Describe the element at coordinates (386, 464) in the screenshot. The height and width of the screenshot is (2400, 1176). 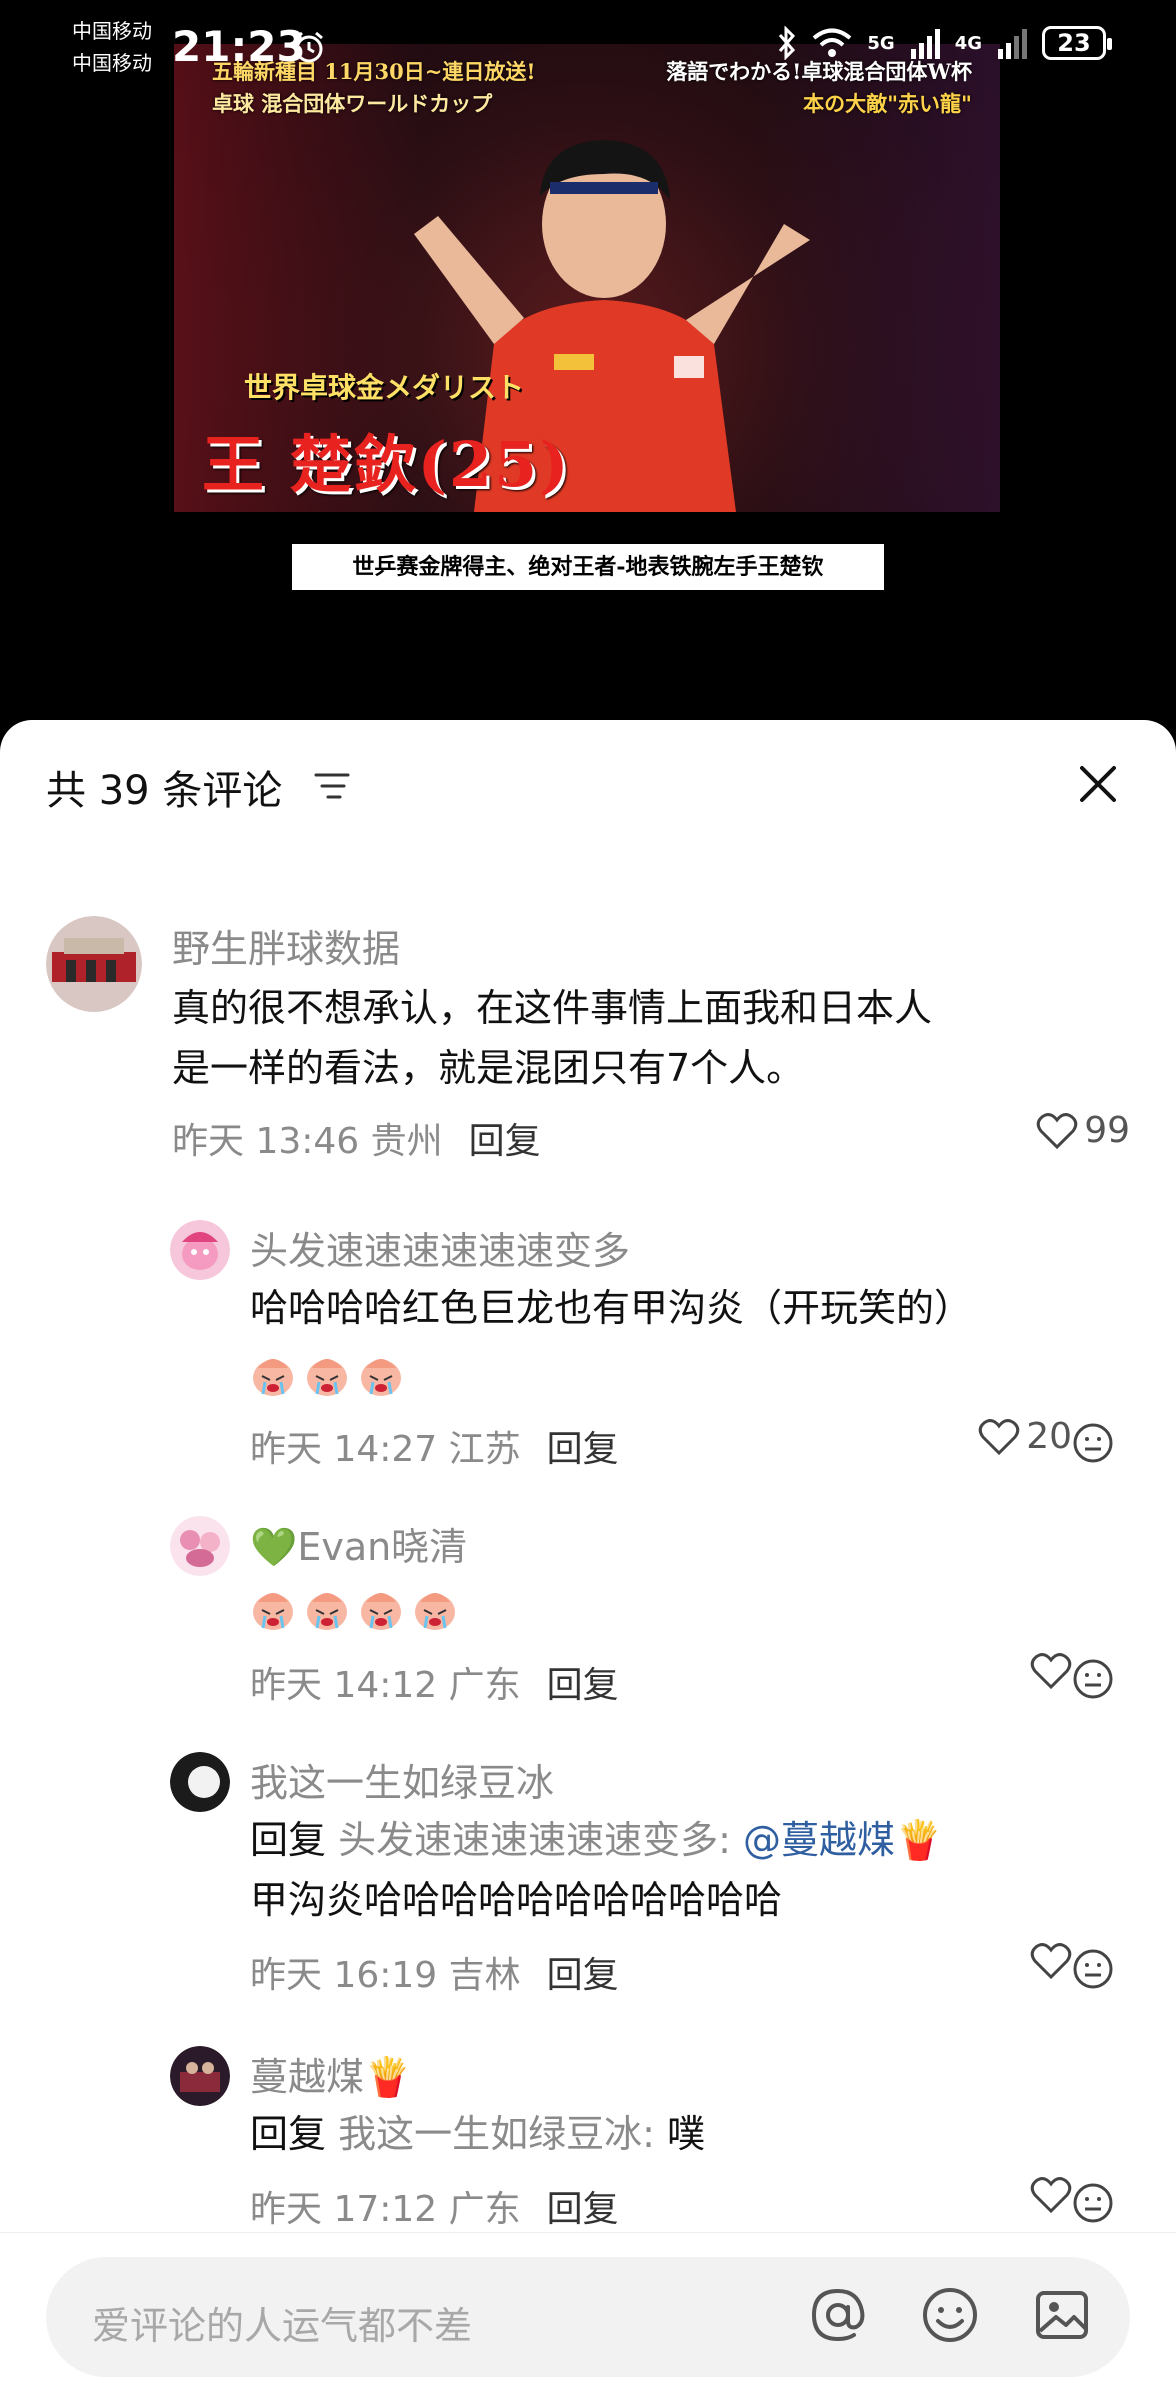
I see `video-overlay-player-name: 王 楚欽(25)` at that location.